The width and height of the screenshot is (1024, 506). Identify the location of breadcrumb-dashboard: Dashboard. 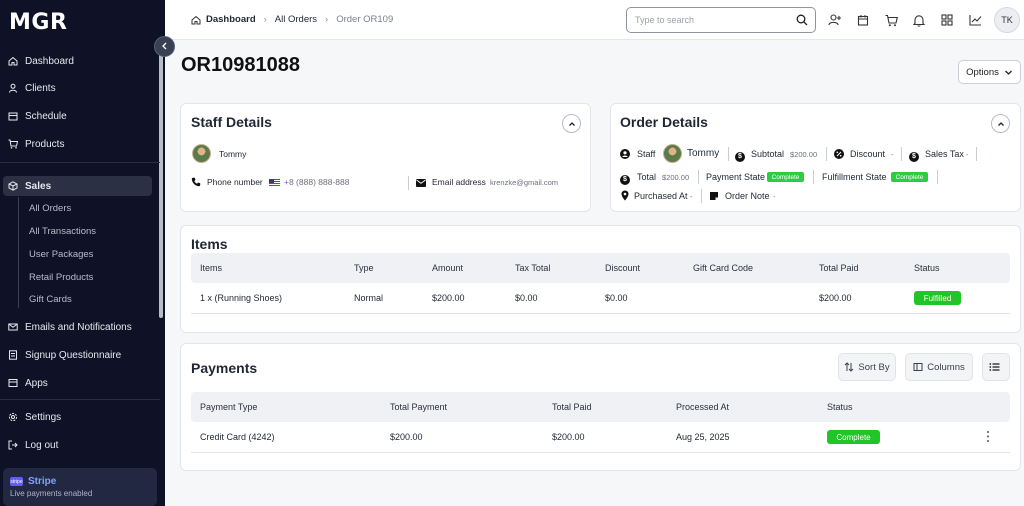
(231, 19).